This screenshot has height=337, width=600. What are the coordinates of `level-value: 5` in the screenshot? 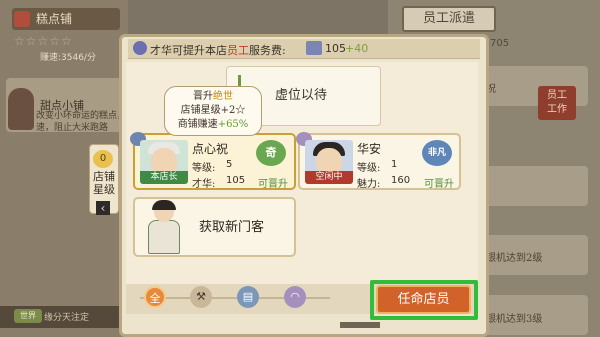 It's located at (229, 164).